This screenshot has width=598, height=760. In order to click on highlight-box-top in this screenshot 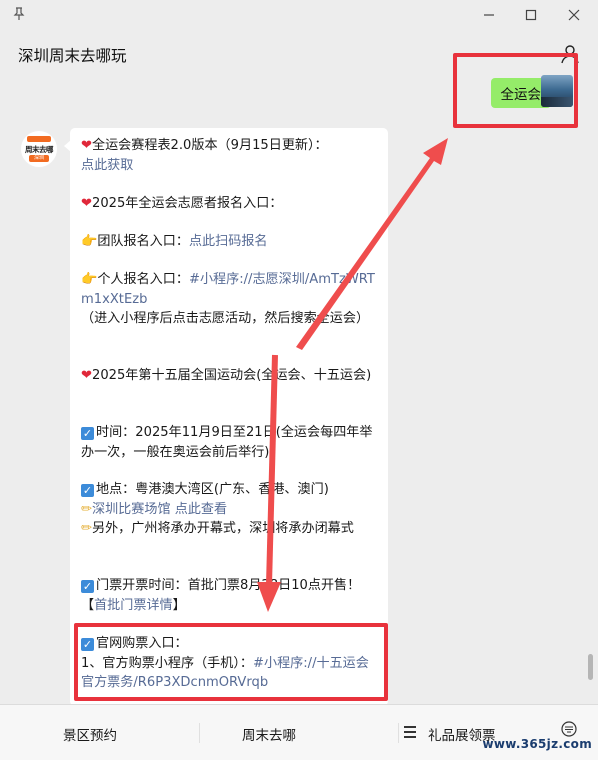, I will do `click(515, 90)`.